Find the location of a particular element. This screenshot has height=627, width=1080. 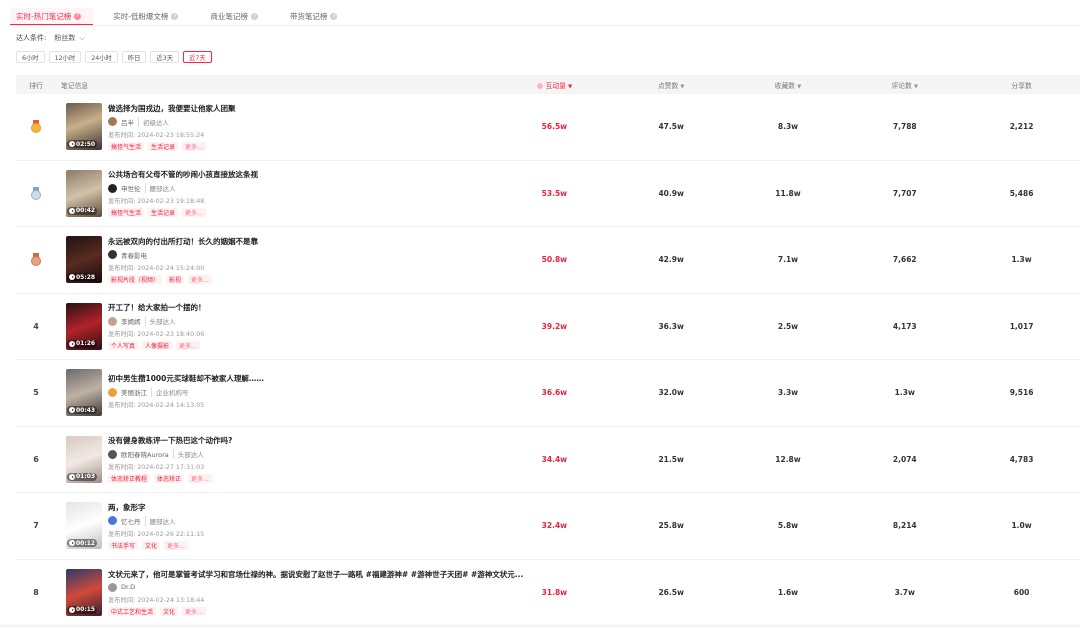

author-name: 欧阳春晓Aurora is located at coordinates (145, 454).